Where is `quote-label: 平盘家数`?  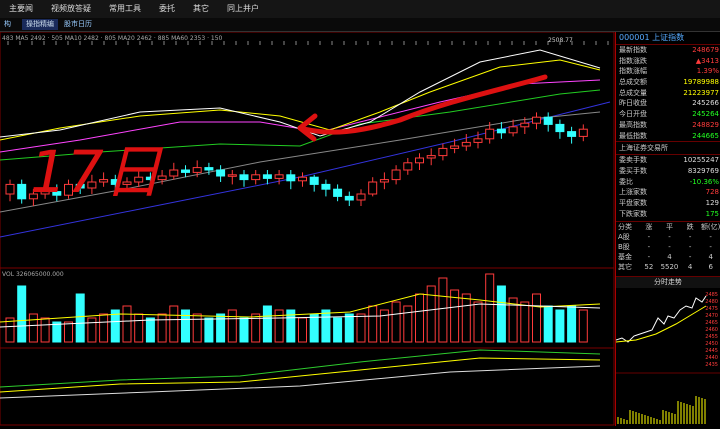
quote-label: 平盘家数 is located at coordinates (633, 202).